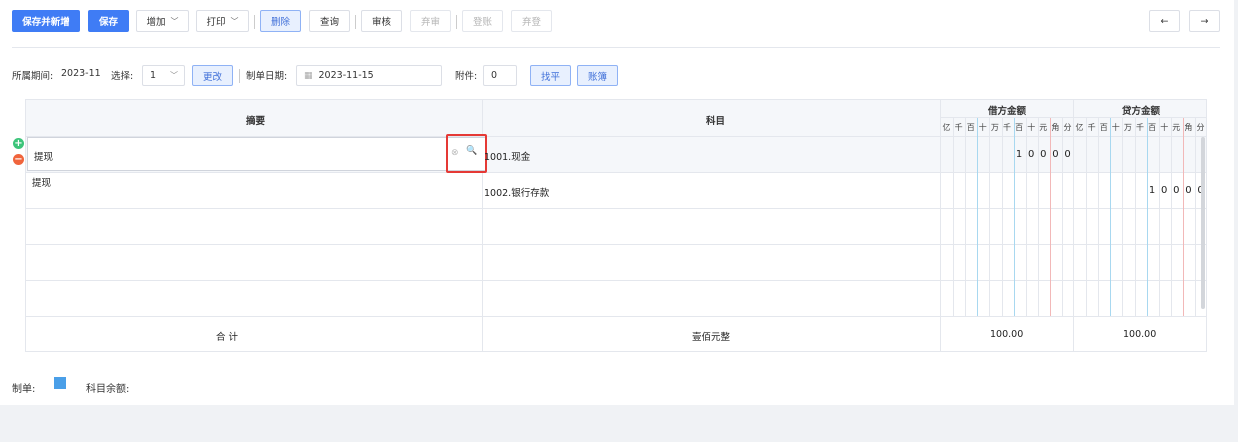 Image resolution: width=1238 pixels, height=442 pixels. I want to click on unpost-label: 弃登, so click(531, 22).